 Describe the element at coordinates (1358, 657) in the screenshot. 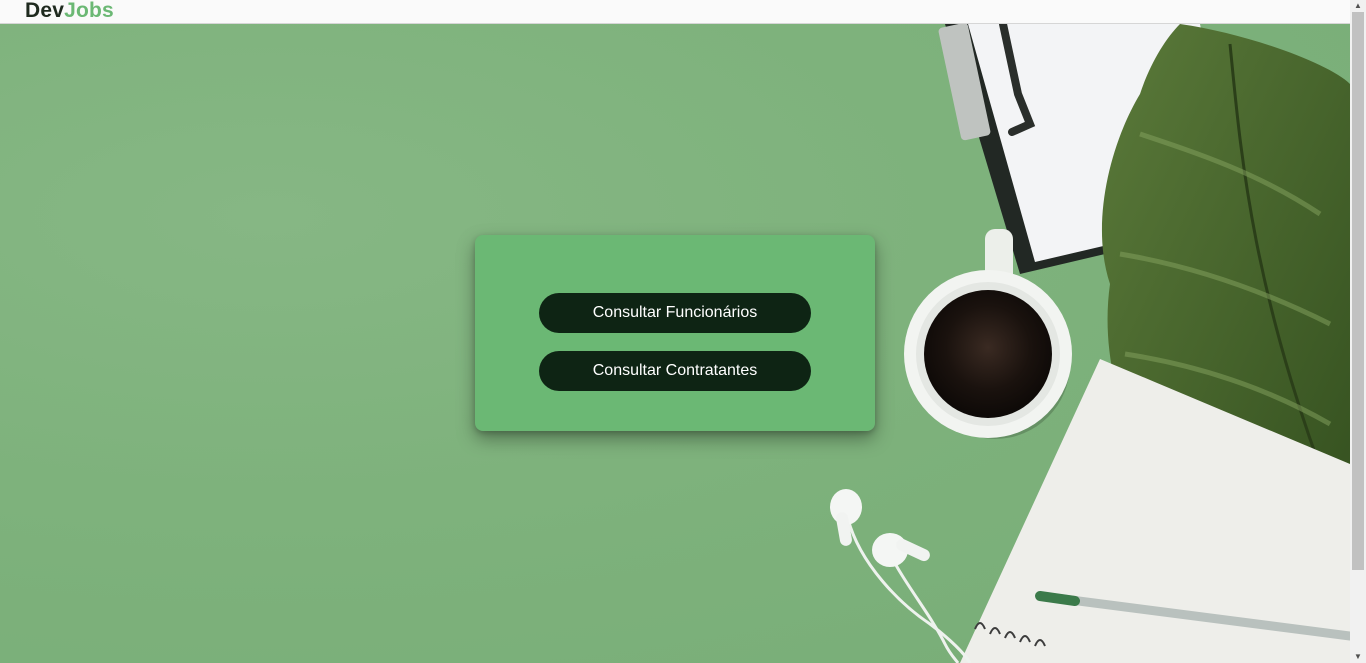

I see `arrow-down-icon: ▼` at that location.